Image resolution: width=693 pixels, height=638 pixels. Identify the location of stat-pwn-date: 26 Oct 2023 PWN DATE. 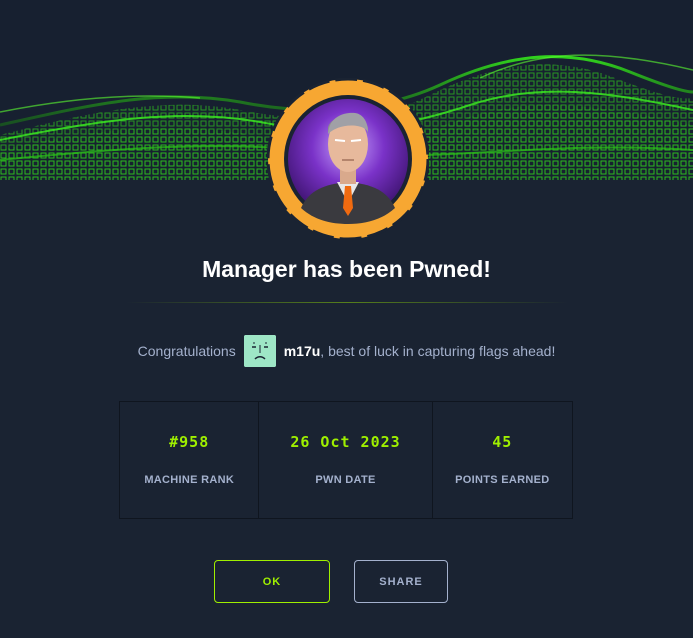
(346, 460).